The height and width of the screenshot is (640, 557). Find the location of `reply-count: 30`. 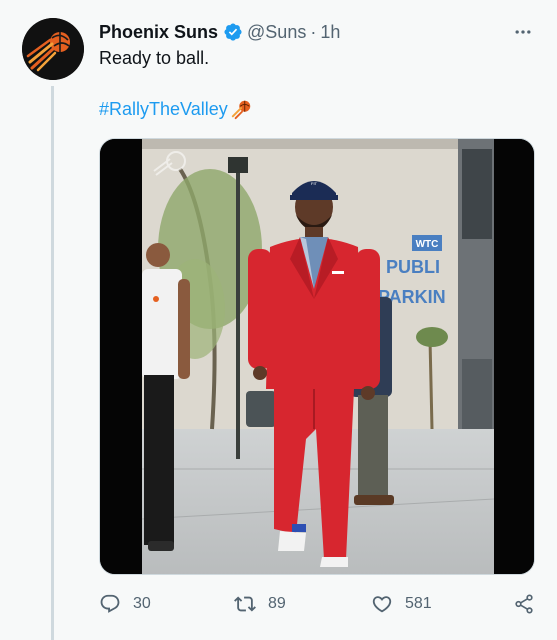

reply-count: 30 is located at coordinates (142, 603).